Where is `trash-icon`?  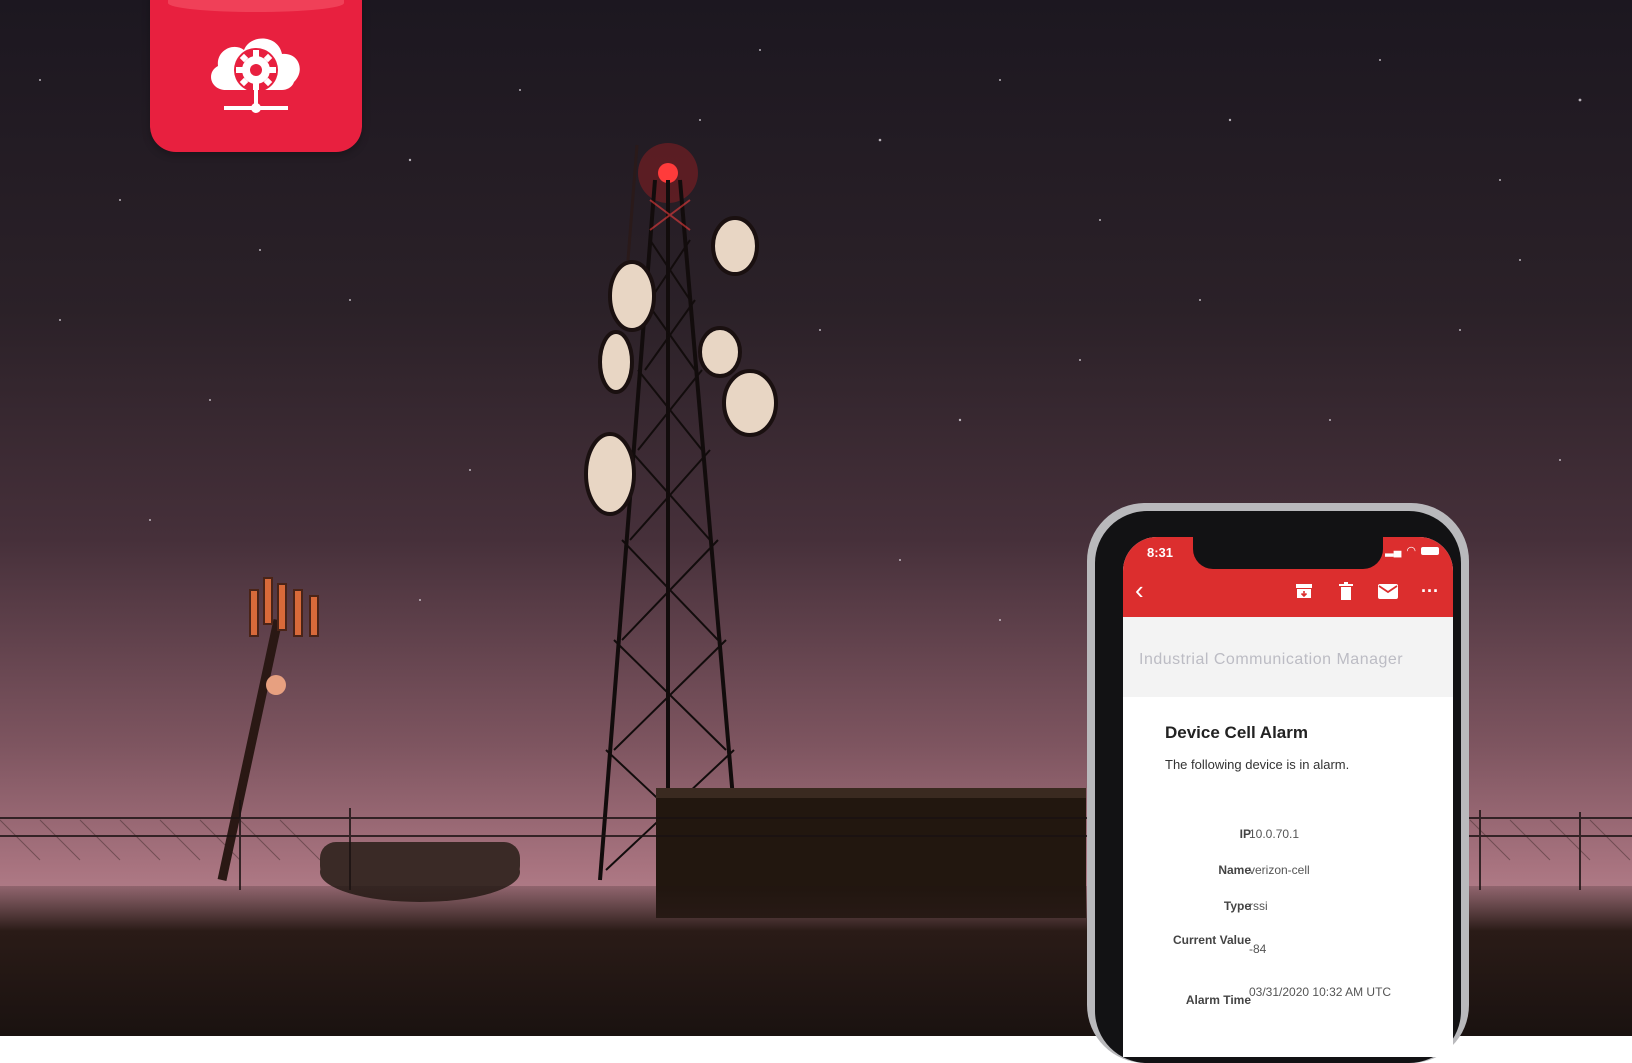
trash-icon is located at coordinates (1346, 591).